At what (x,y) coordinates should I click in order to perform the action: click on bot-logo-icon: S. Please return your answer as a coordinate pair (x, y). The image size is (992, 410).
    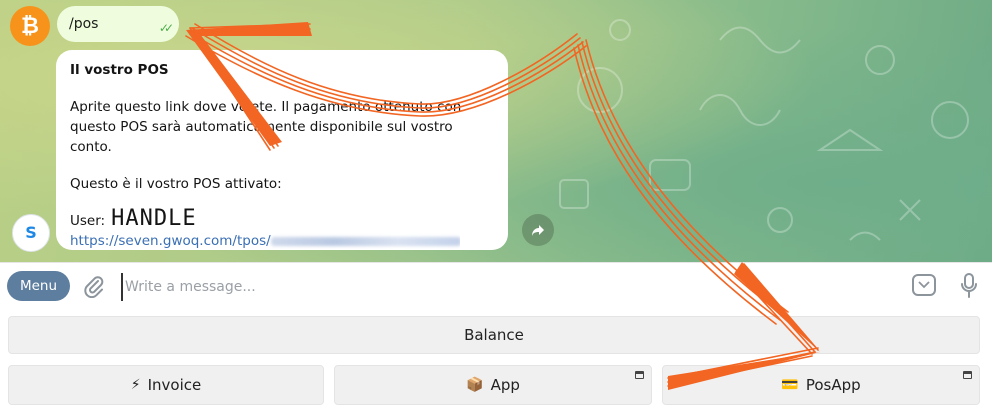
    Looking at the image, I should click on (31, 232).